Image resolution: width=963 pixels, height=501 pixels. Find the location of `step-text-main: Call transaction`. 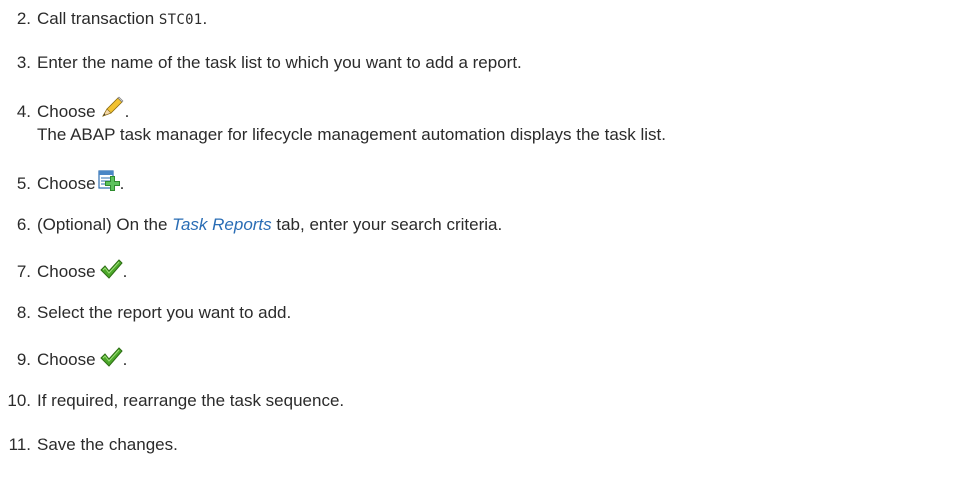

step-text-main: Call transaction is located at coordinates (98, 18).